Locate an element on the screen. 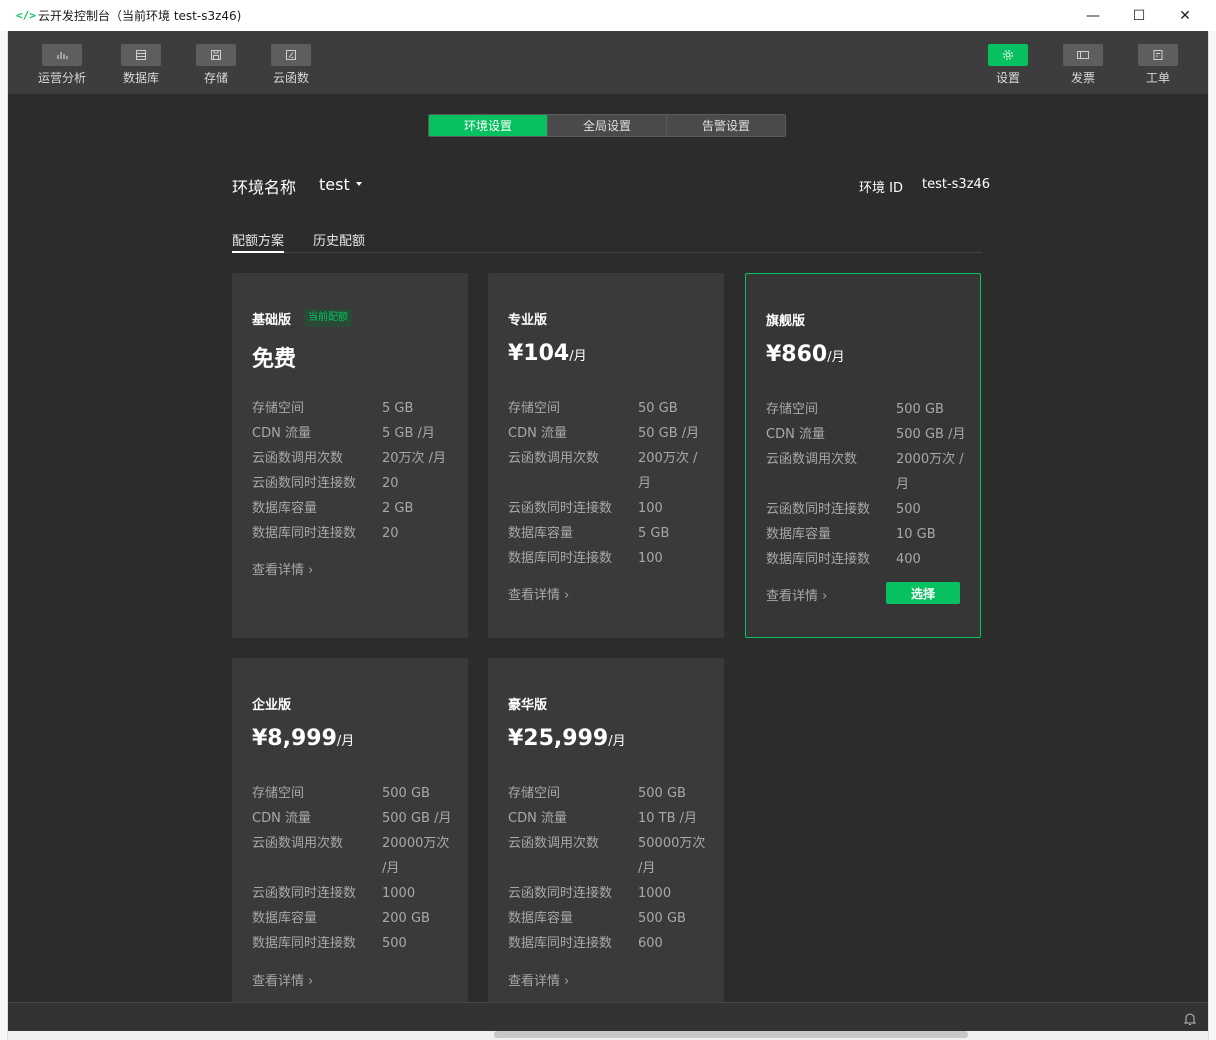 The width and height of the screenshot is (1216, 1040). window-title: 云开发控制台（当前环境 test-s3z46) is located at coordinates (140, 16).